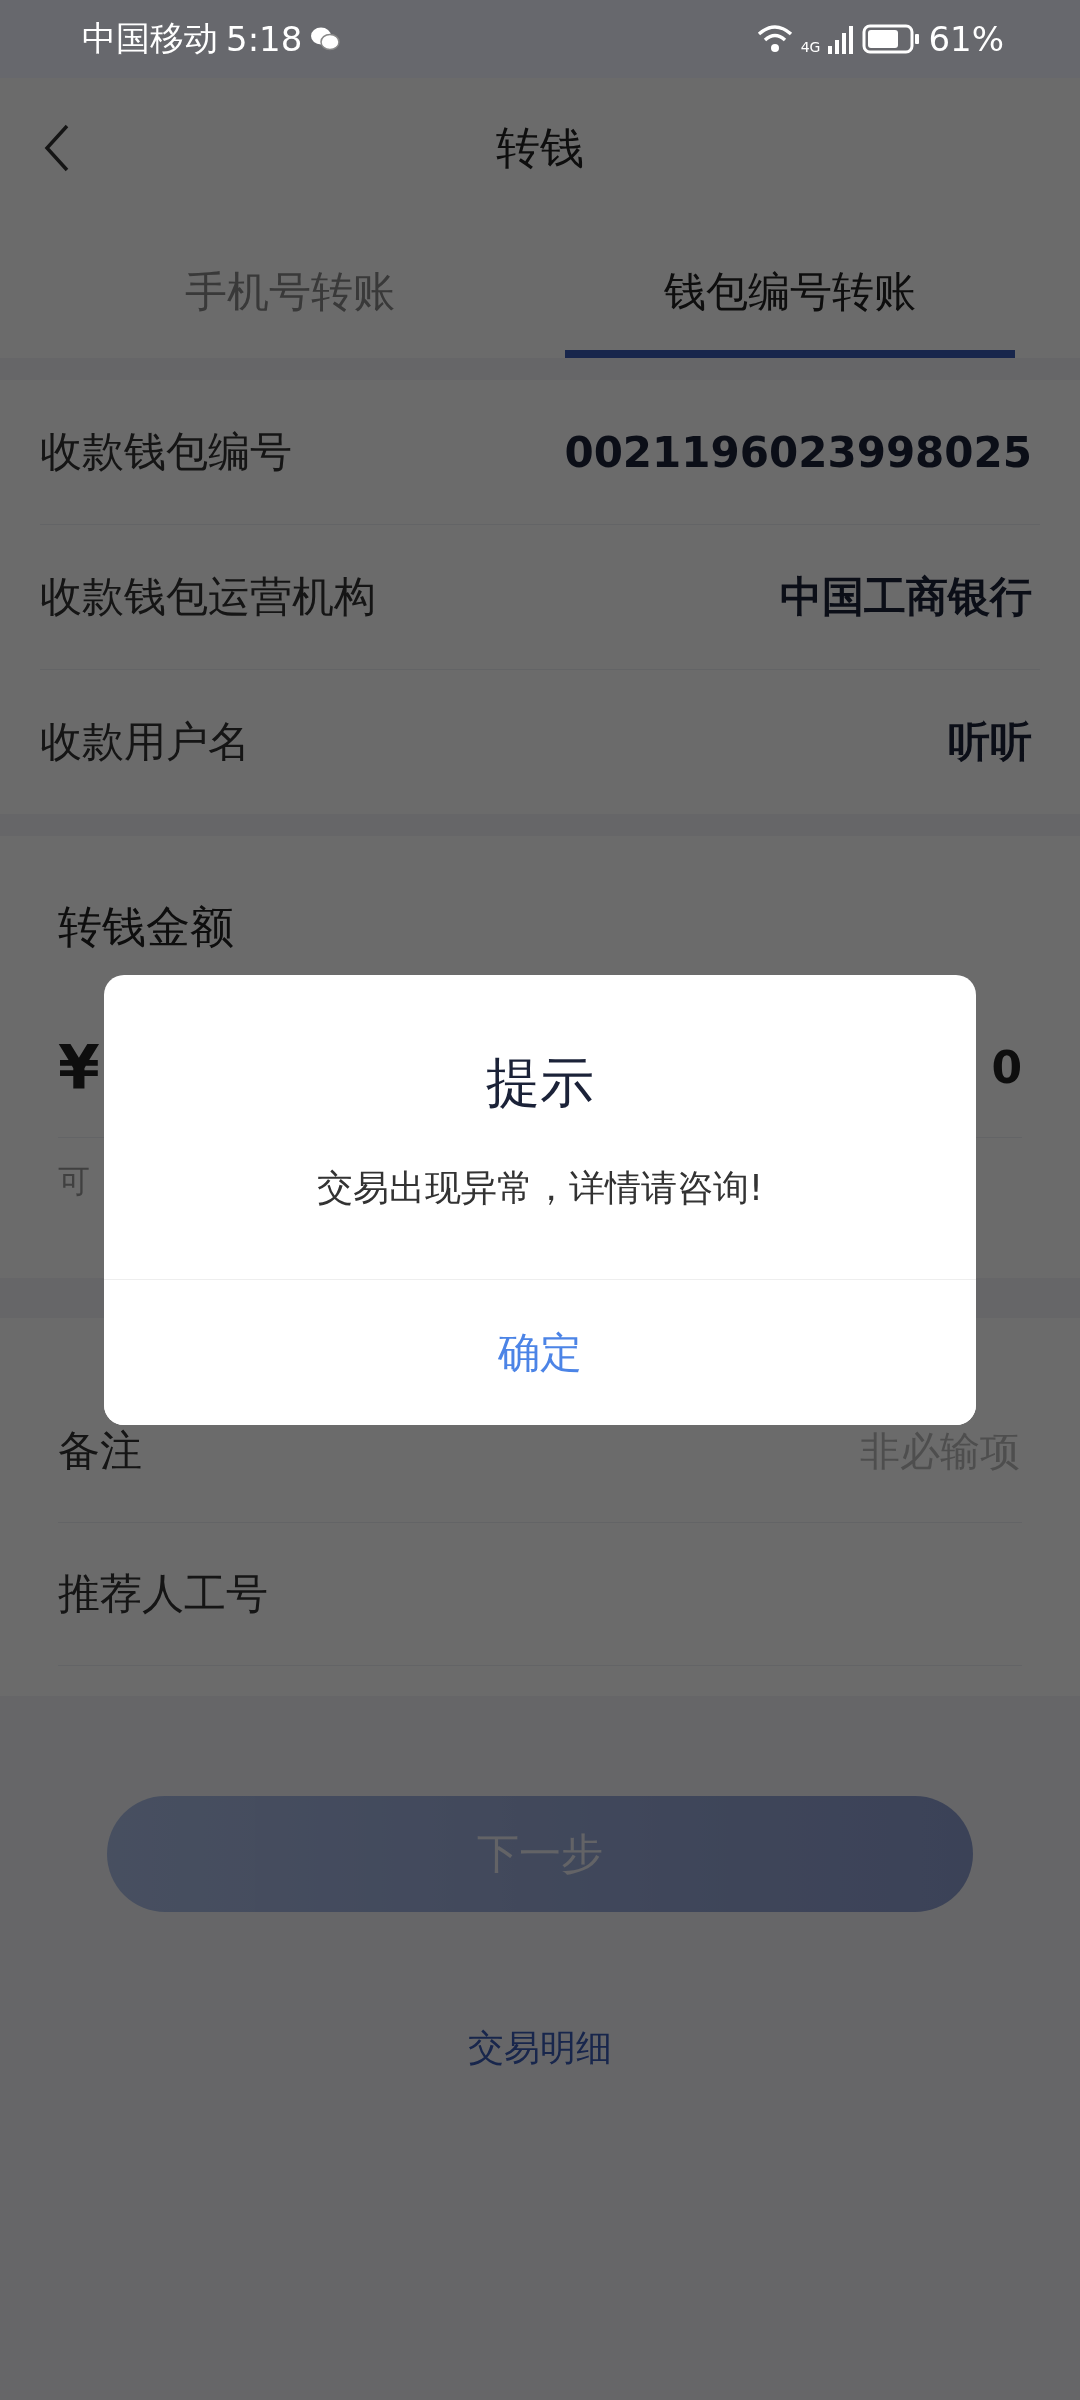 The image size is (1080, 2400). Describe the element at coordinates (891, 39) in the screenshot. I see `battery-icon` at that location.